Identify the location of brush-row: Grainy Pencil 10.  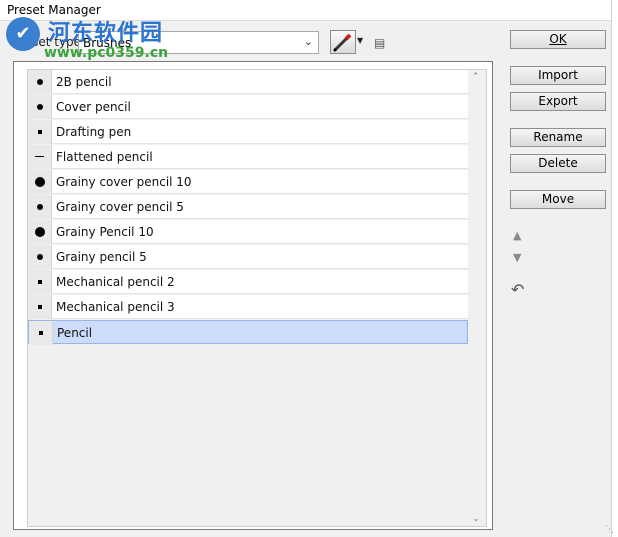
(248, 232).